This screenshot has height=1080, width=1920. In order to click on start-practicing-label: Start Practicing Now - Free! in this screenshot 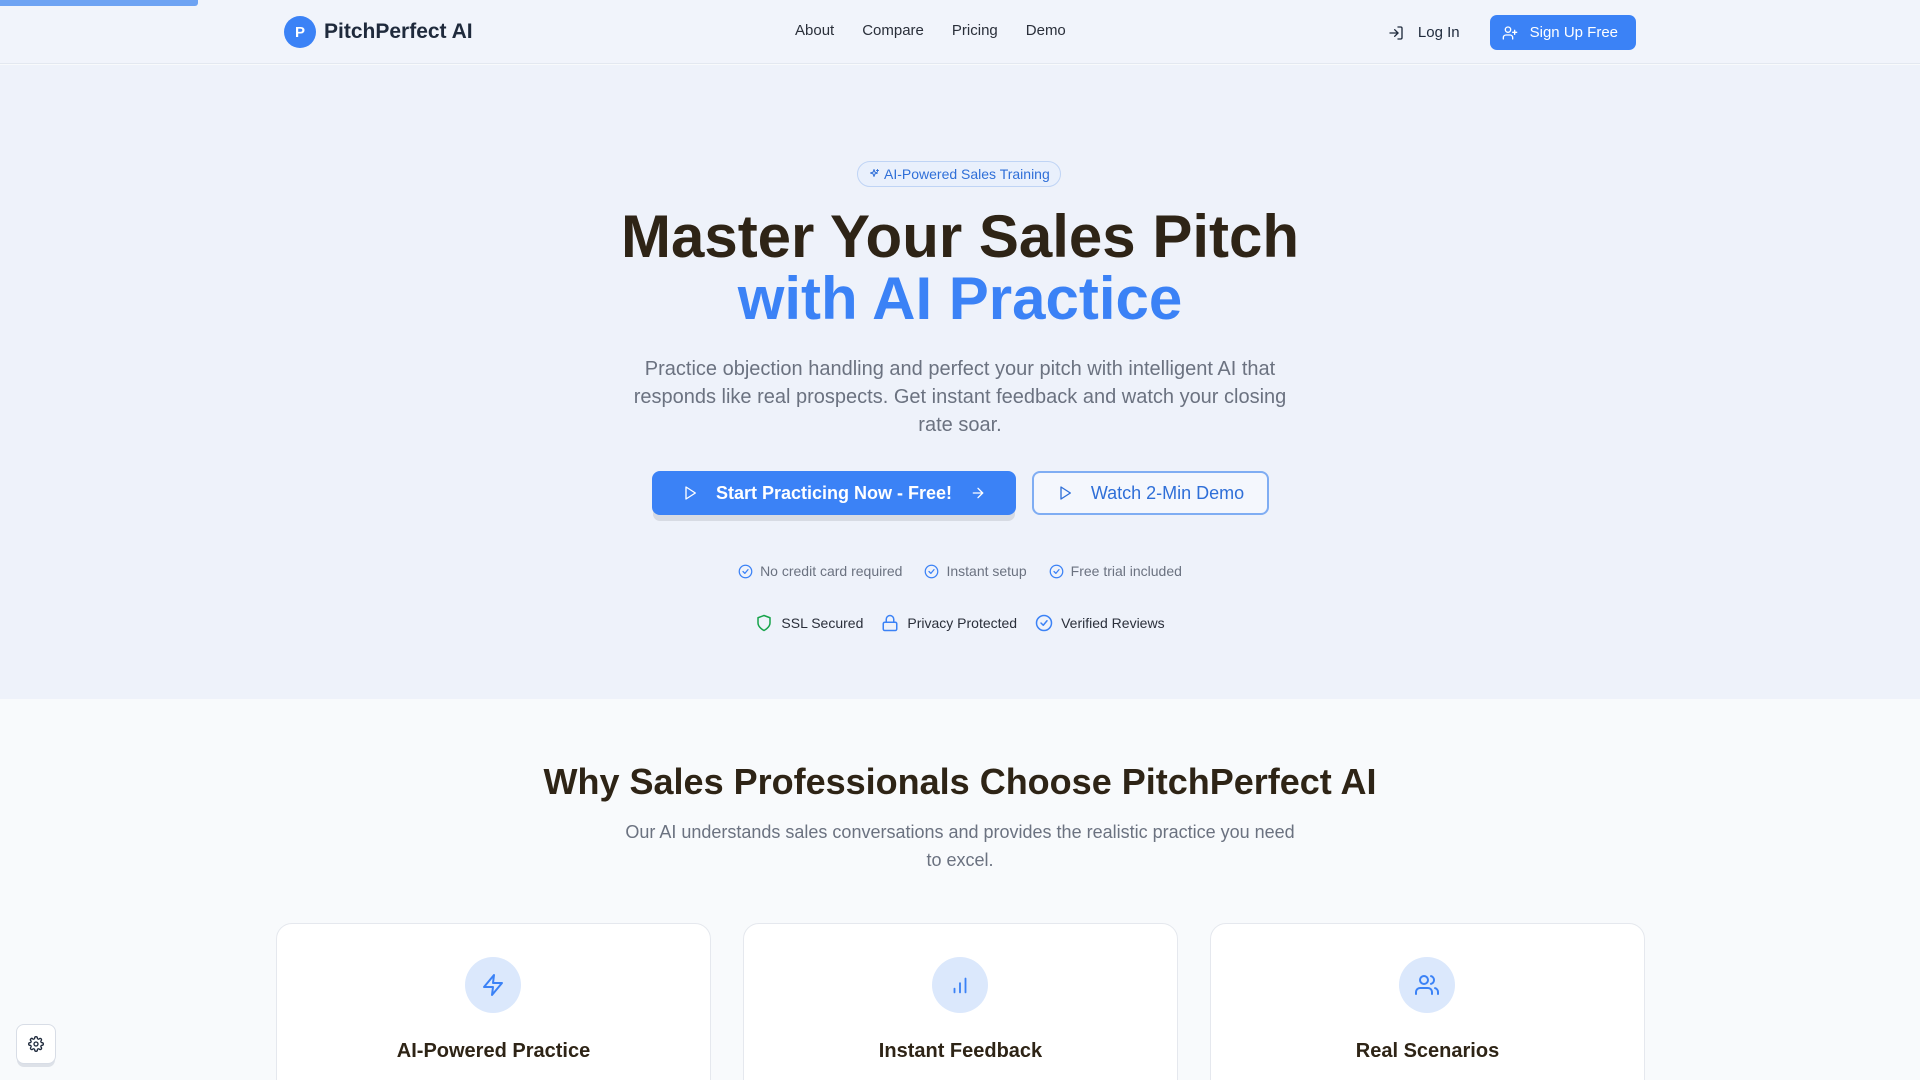, I will do `click(834, 492)`.